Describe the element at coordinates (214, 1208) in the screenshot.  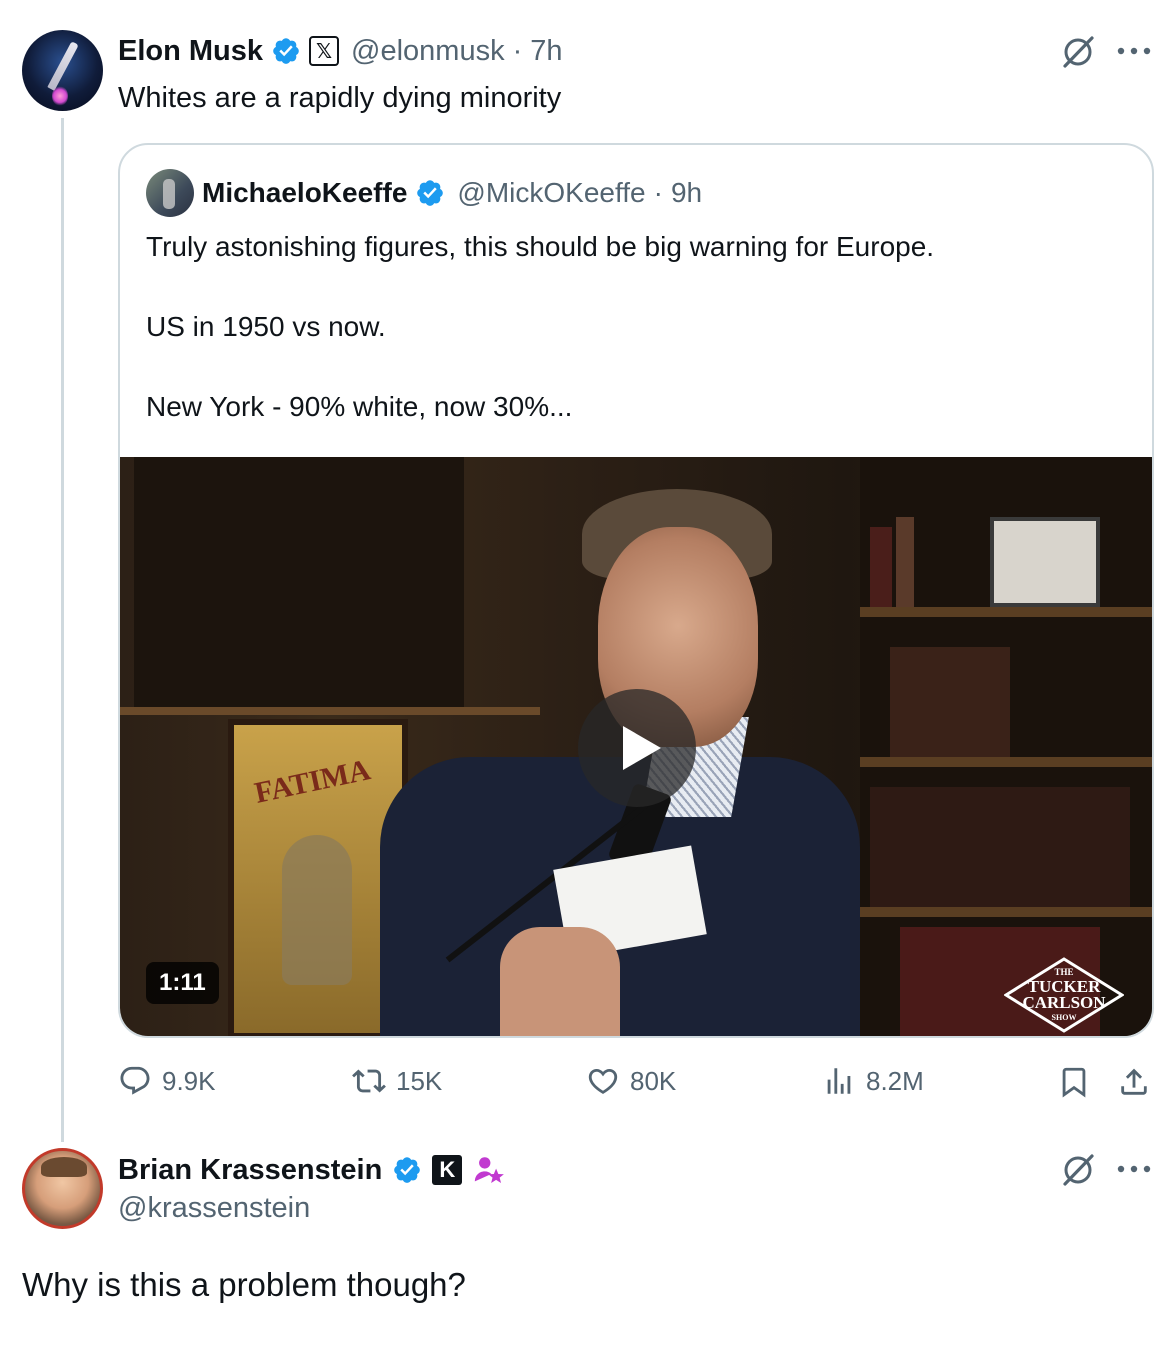
I see `reply-author-handle: @krassenstein` at that location.